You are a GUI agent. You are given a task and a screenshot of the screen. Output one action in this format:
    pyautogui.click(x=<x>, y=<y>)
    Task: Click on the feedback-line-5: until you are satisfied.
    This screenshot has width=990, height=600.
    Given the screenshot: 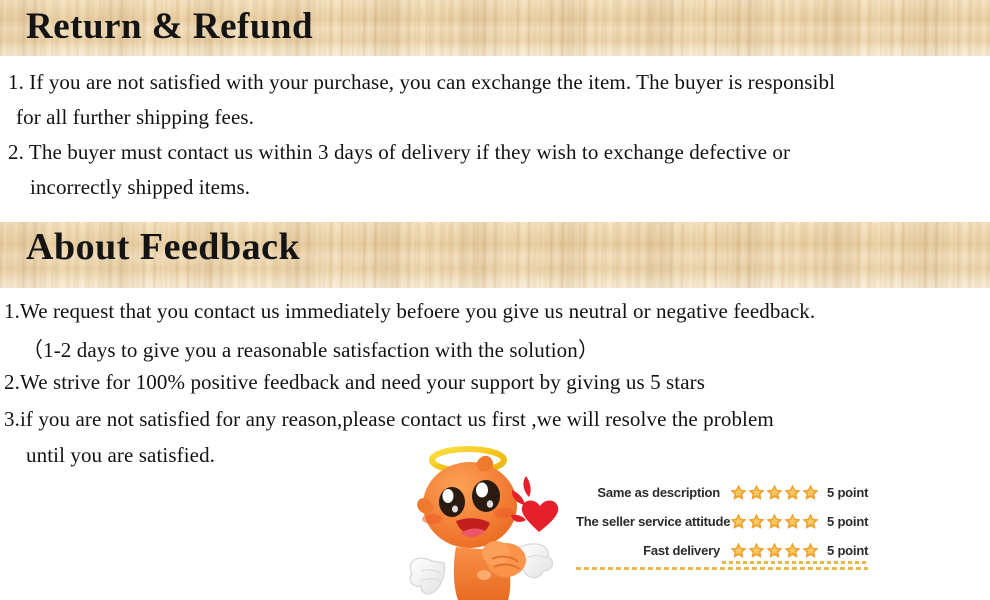 What is the action you would take?
    pyautogui.click(x=121, y=455)
    